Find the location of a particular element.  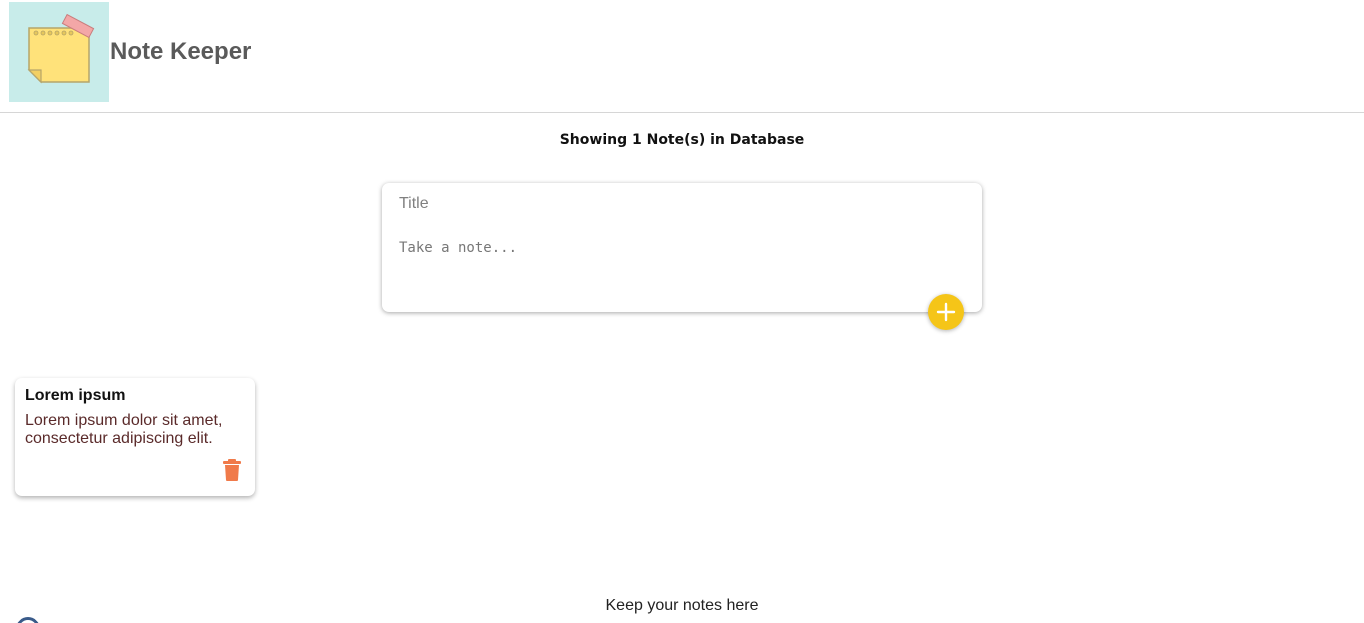

add-note-button is located at coordinates (946, 312).